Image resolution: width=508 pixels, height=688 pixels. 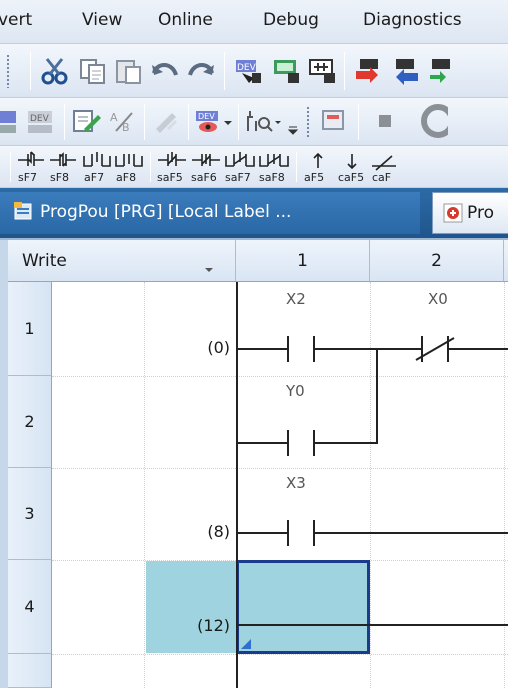 I want to click on read-from-plc-icon, so click(x=405, y=71).